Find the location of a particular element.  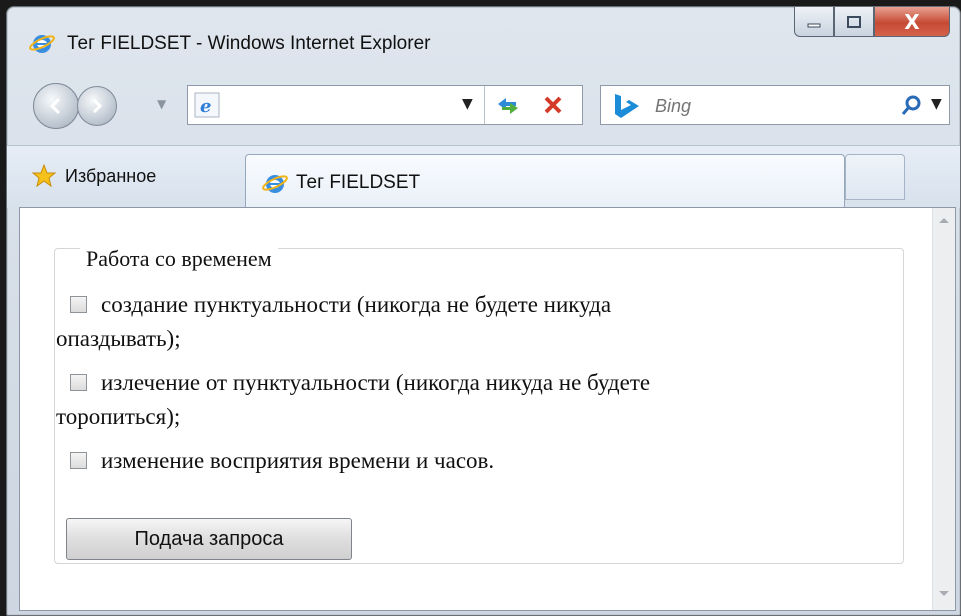

option-3-line-1: изменение восприятия времени и часов. is located at coordinates (275, 461).